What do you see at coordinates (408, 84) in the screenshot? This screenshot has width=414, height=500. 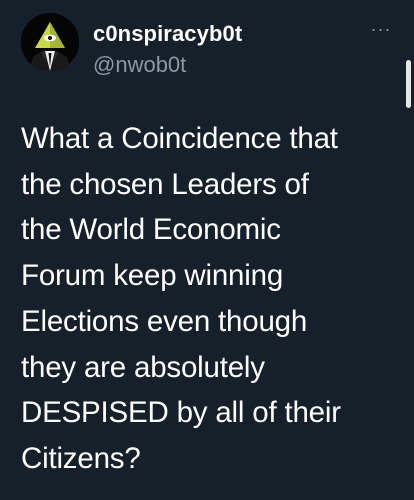 I see `scrollbar-thumb` at bounding box center [408, 84].